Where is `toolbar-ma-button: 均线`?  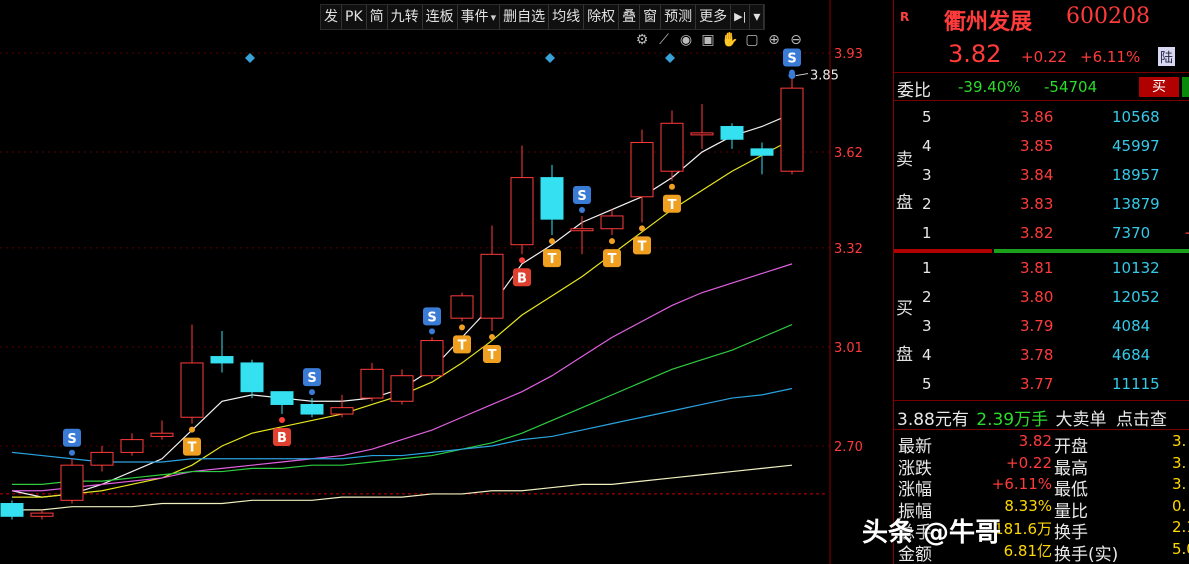
toolbar-ma-button: 均线 is located at coordinates (567, 17).